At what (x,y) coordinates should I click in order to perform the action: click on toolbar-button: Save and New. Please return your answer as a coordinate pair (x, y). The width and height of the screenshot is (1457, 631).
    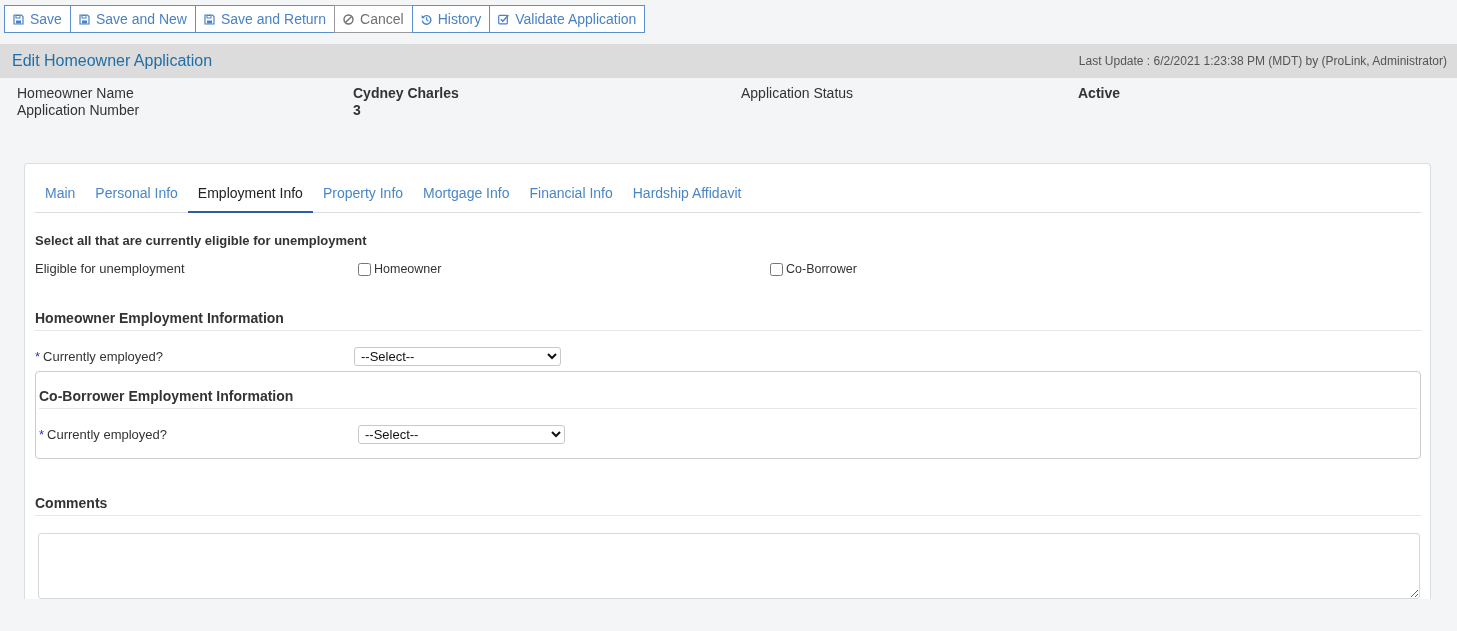
    Looking at the image, I should click on (132, 19).